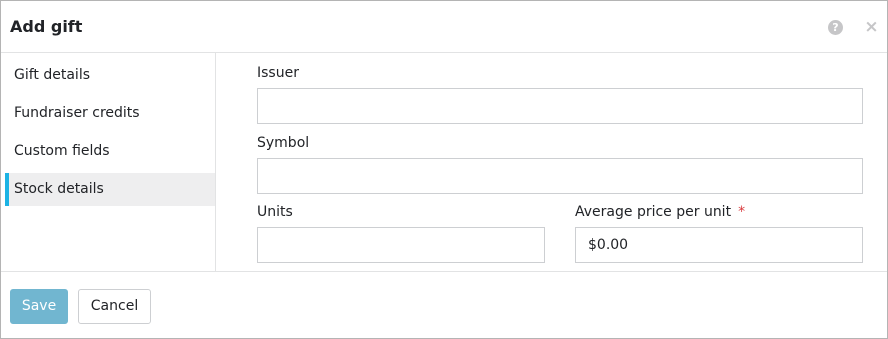 The image size is (888, 339). Describe the element at coordinates (560, 106) in the screenshot. I see `issuer-input` at that location.